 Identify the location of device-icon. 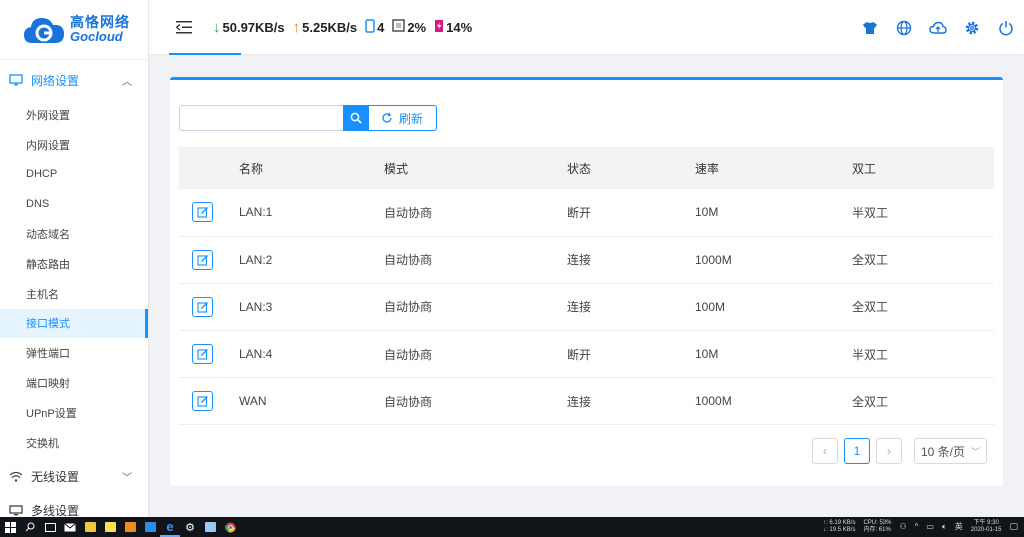
(370, 27).